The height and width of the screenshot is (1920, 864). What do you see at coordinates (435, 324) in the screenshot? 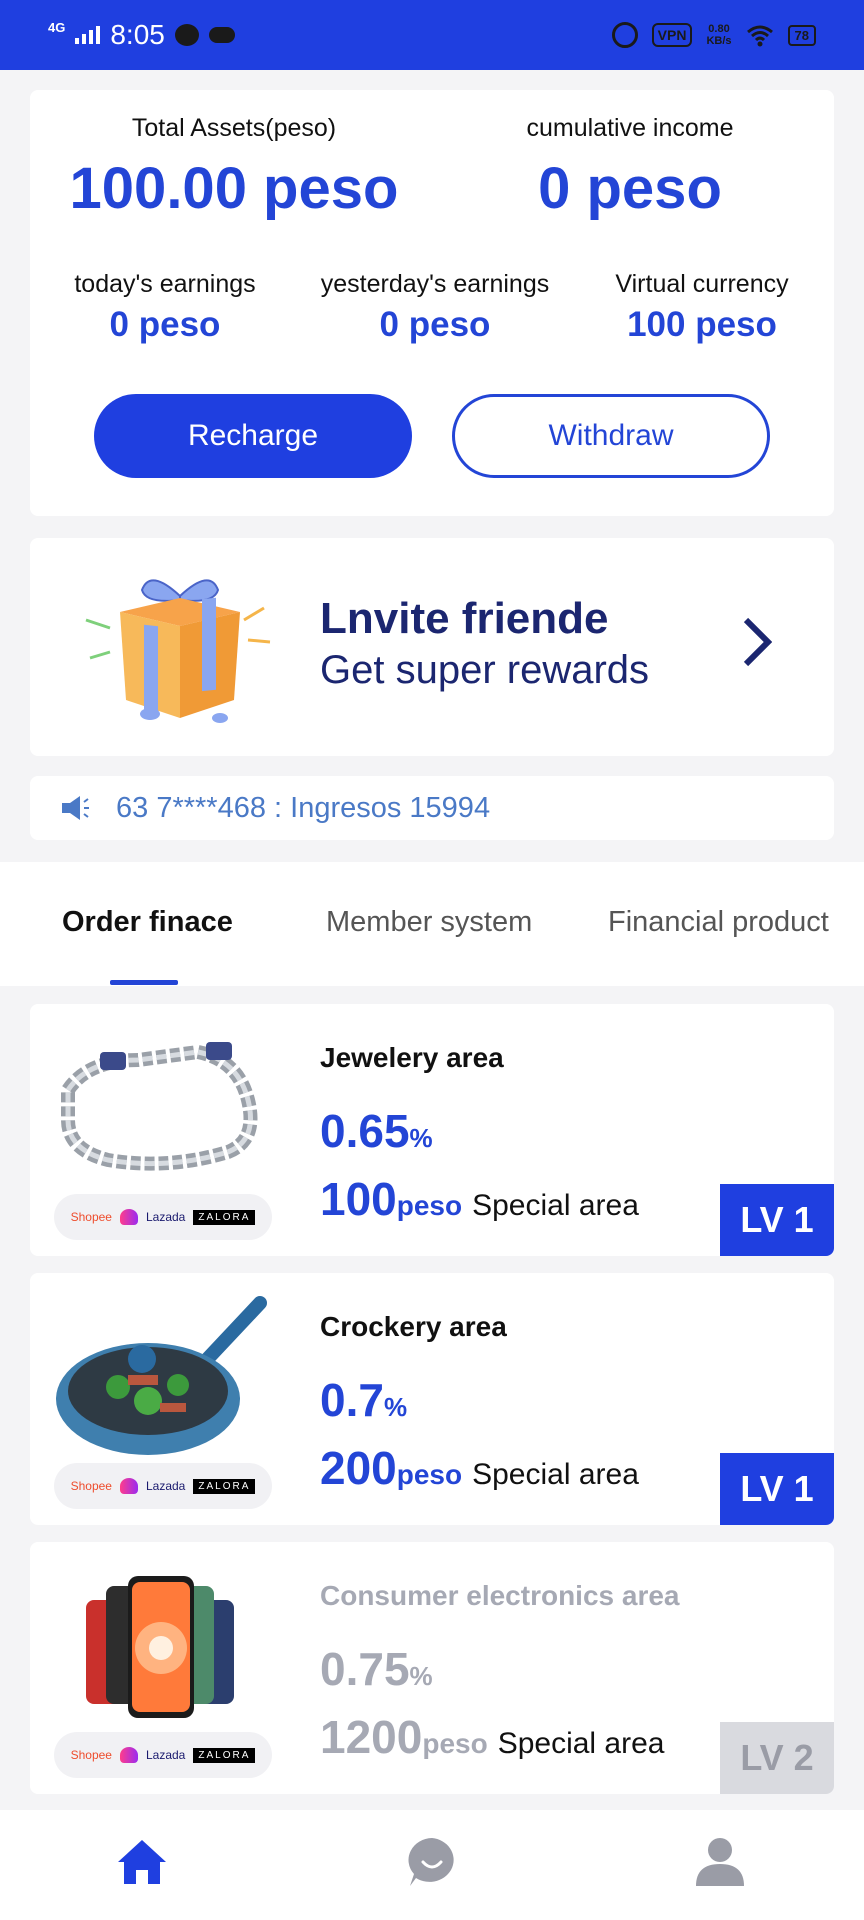
I see `yesterday-earnings-value: 0 peso` at bounding box center [435, 324].